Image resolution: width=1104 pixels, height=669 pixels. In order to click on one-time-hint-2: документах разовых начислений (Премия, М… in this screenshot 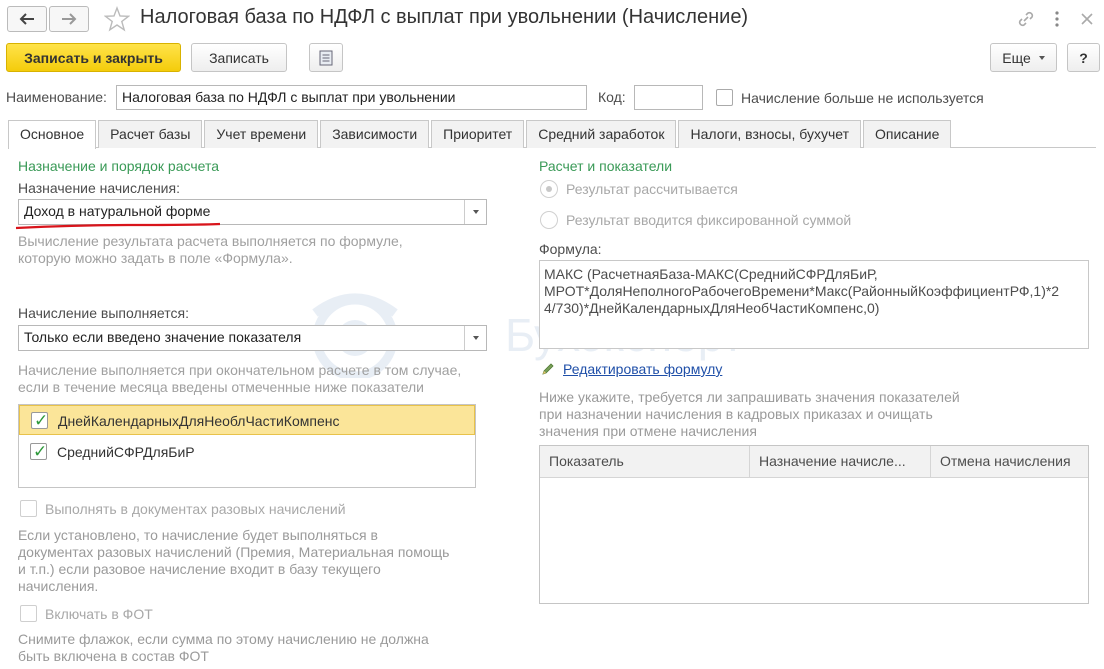, I will do `click(234, 552)`.